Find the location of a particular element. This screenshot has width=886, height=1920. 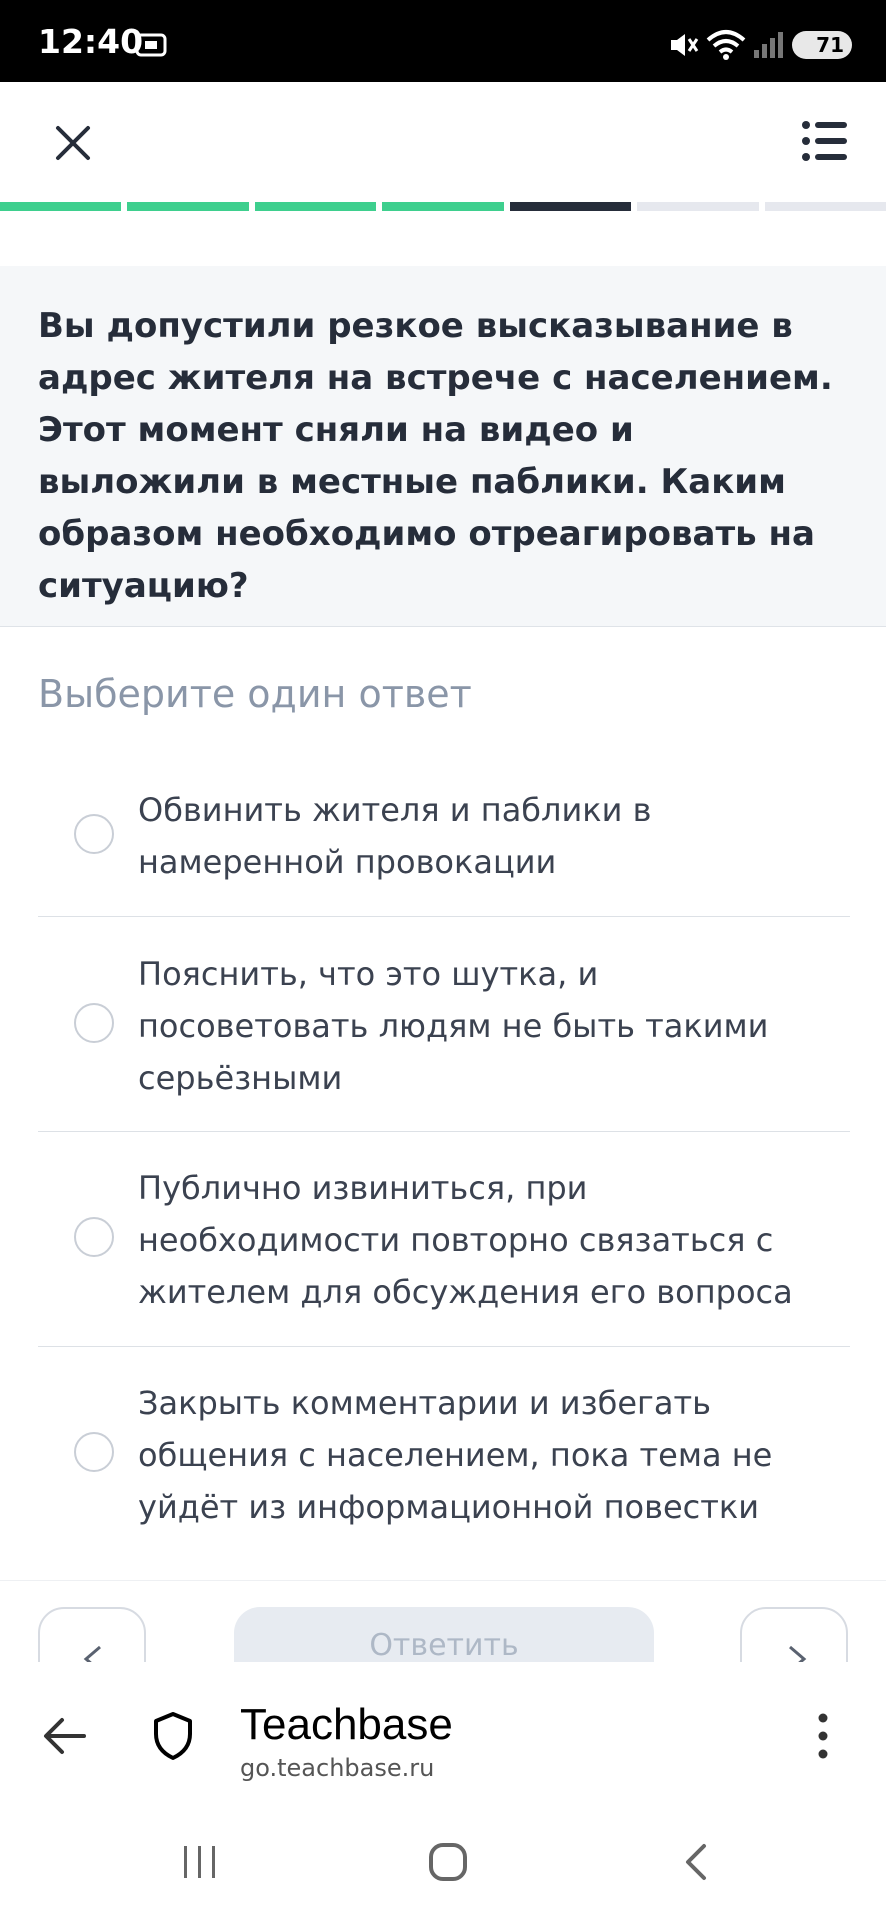

instruction-text: Выберите один ответ is located at coordinates (255, 694).